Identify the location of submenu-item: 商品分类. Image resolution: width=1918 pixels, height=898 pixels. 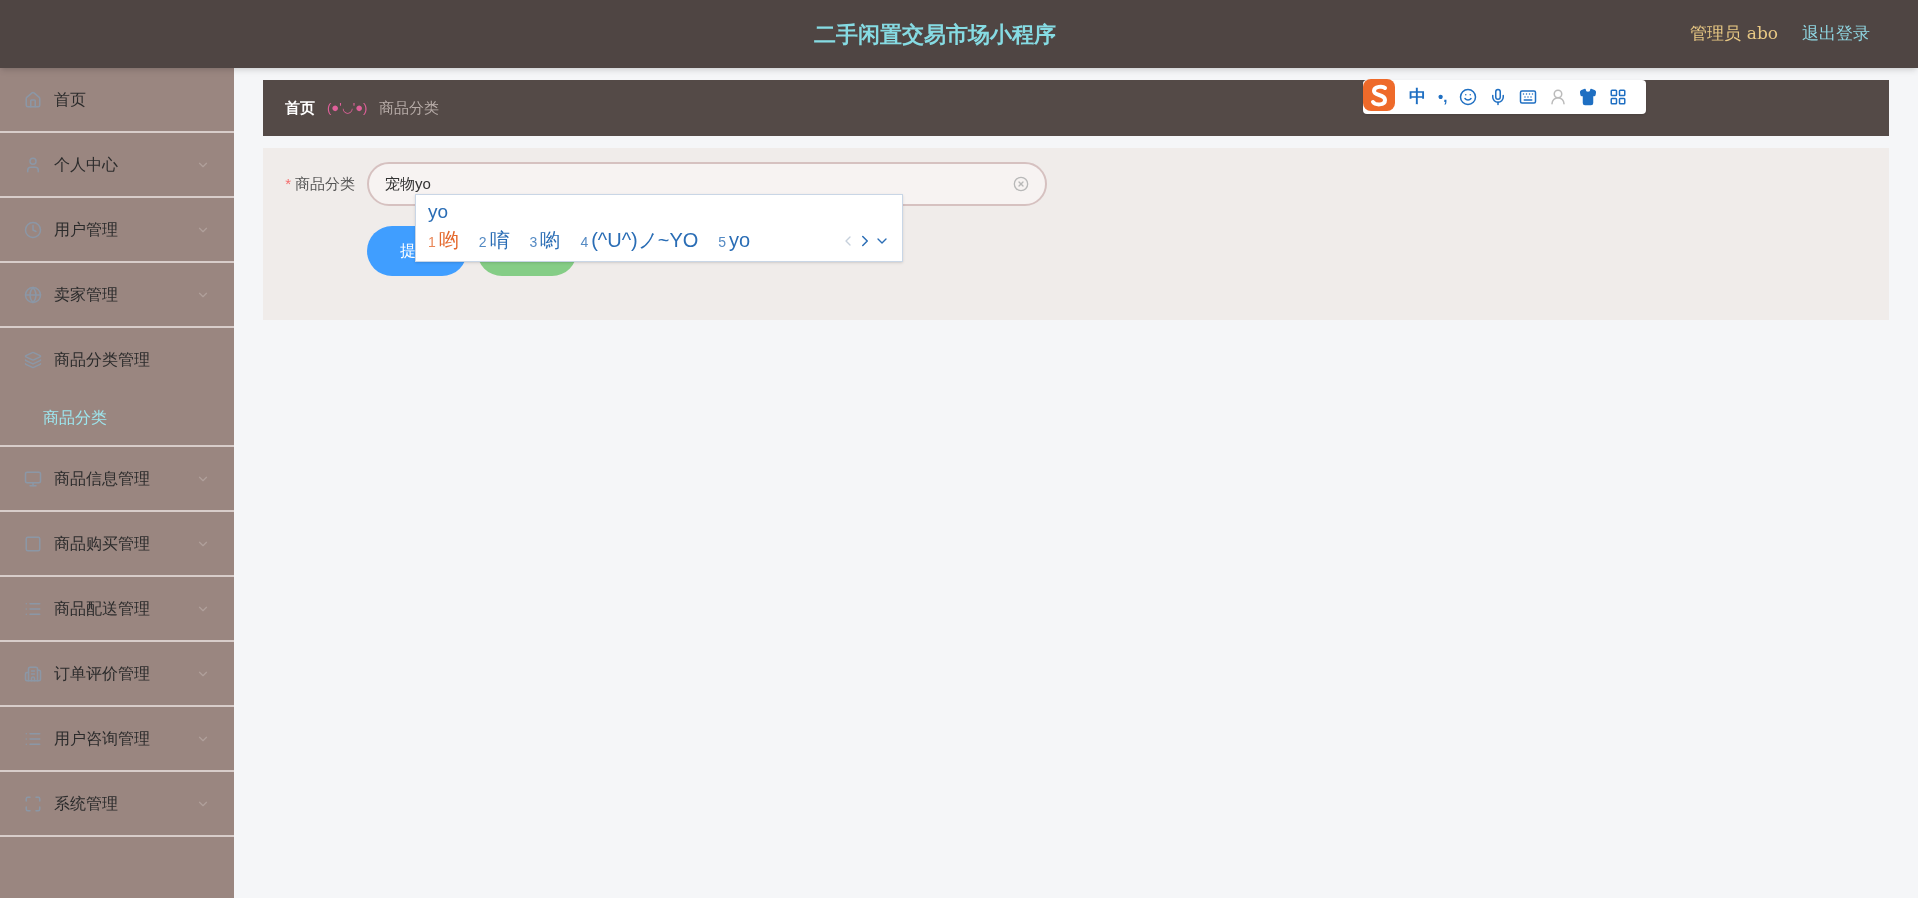
(117, 418).